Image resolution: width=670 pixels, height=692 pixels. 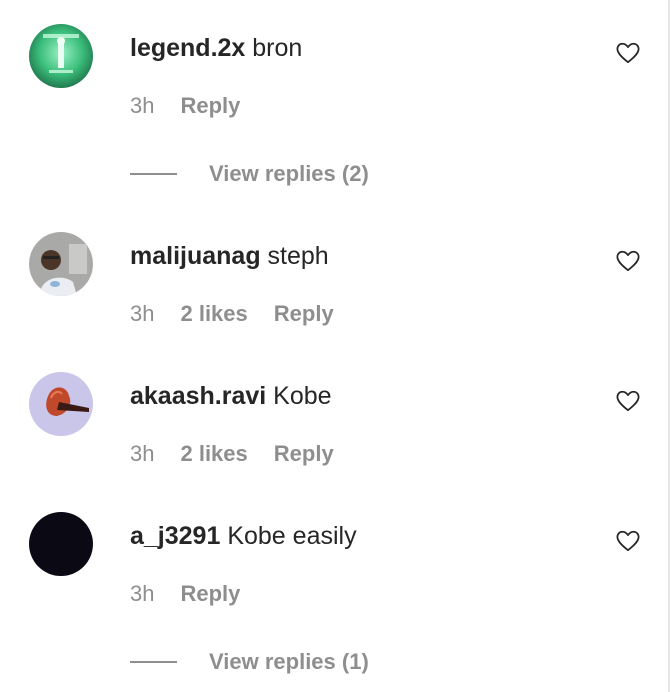 I want to click on view-replies-button: View replies (2), so click(x=249, y=174).